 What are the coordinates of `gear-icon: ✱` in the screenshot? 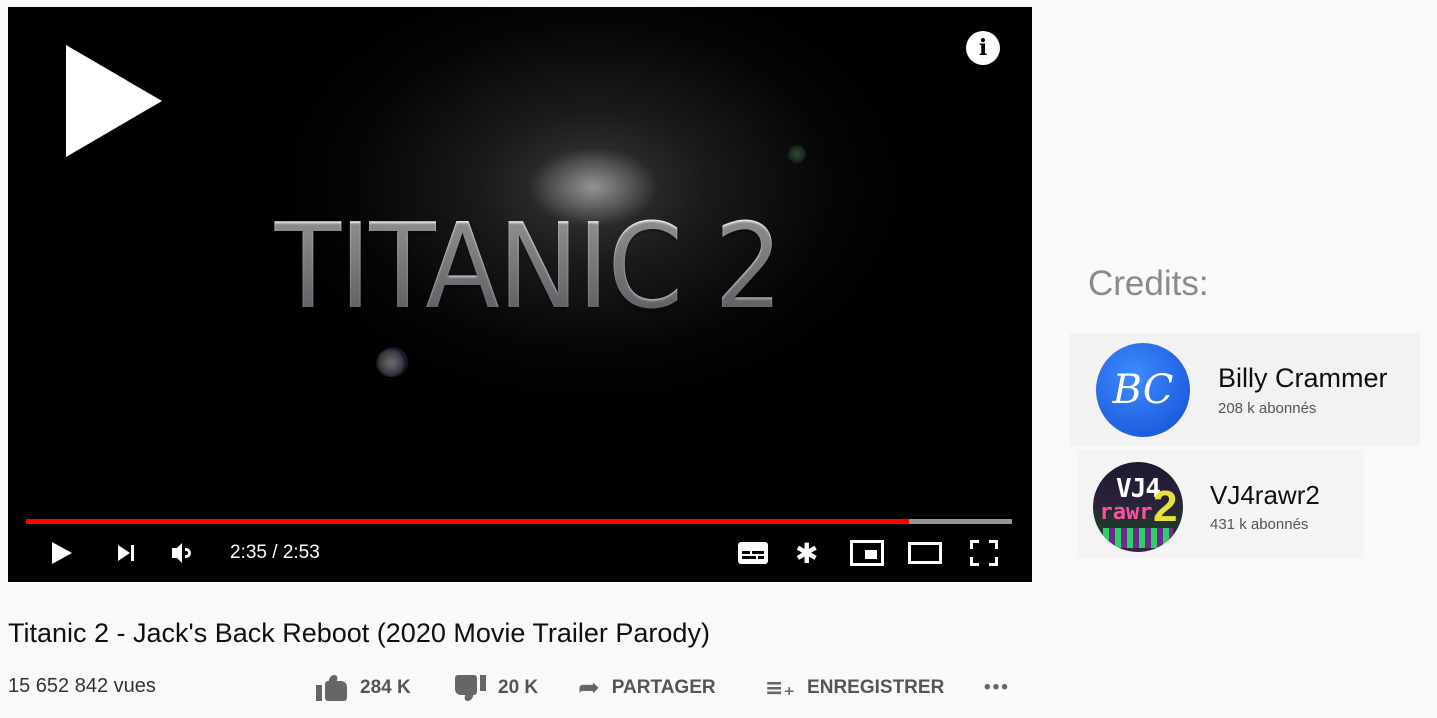 It's located at (807, 553).